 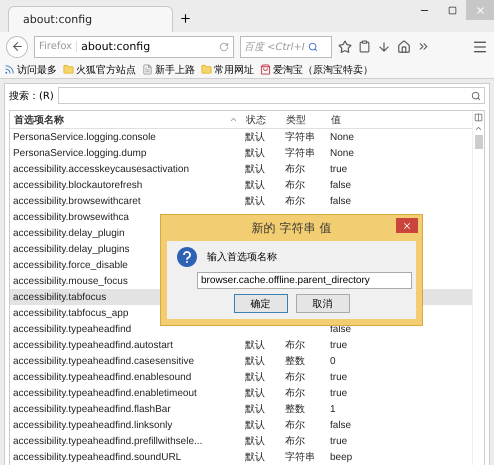 What do you see at coordinates (478, 117) in the screenshot?
I see `column-picker-icon` at bounding box center [478, 117].